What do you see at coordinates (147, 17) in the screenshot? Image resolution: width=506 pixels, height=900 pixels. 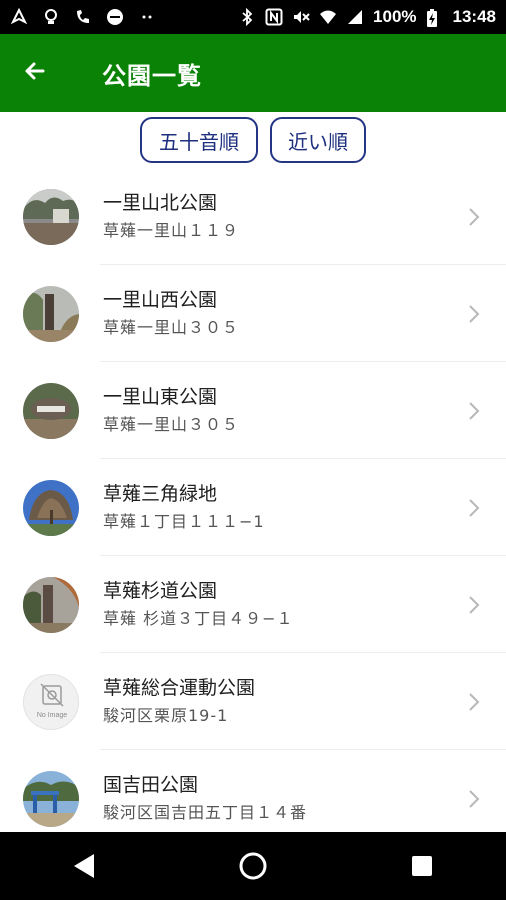 I see `more-dots-icon` at bounding box center [147, 17].